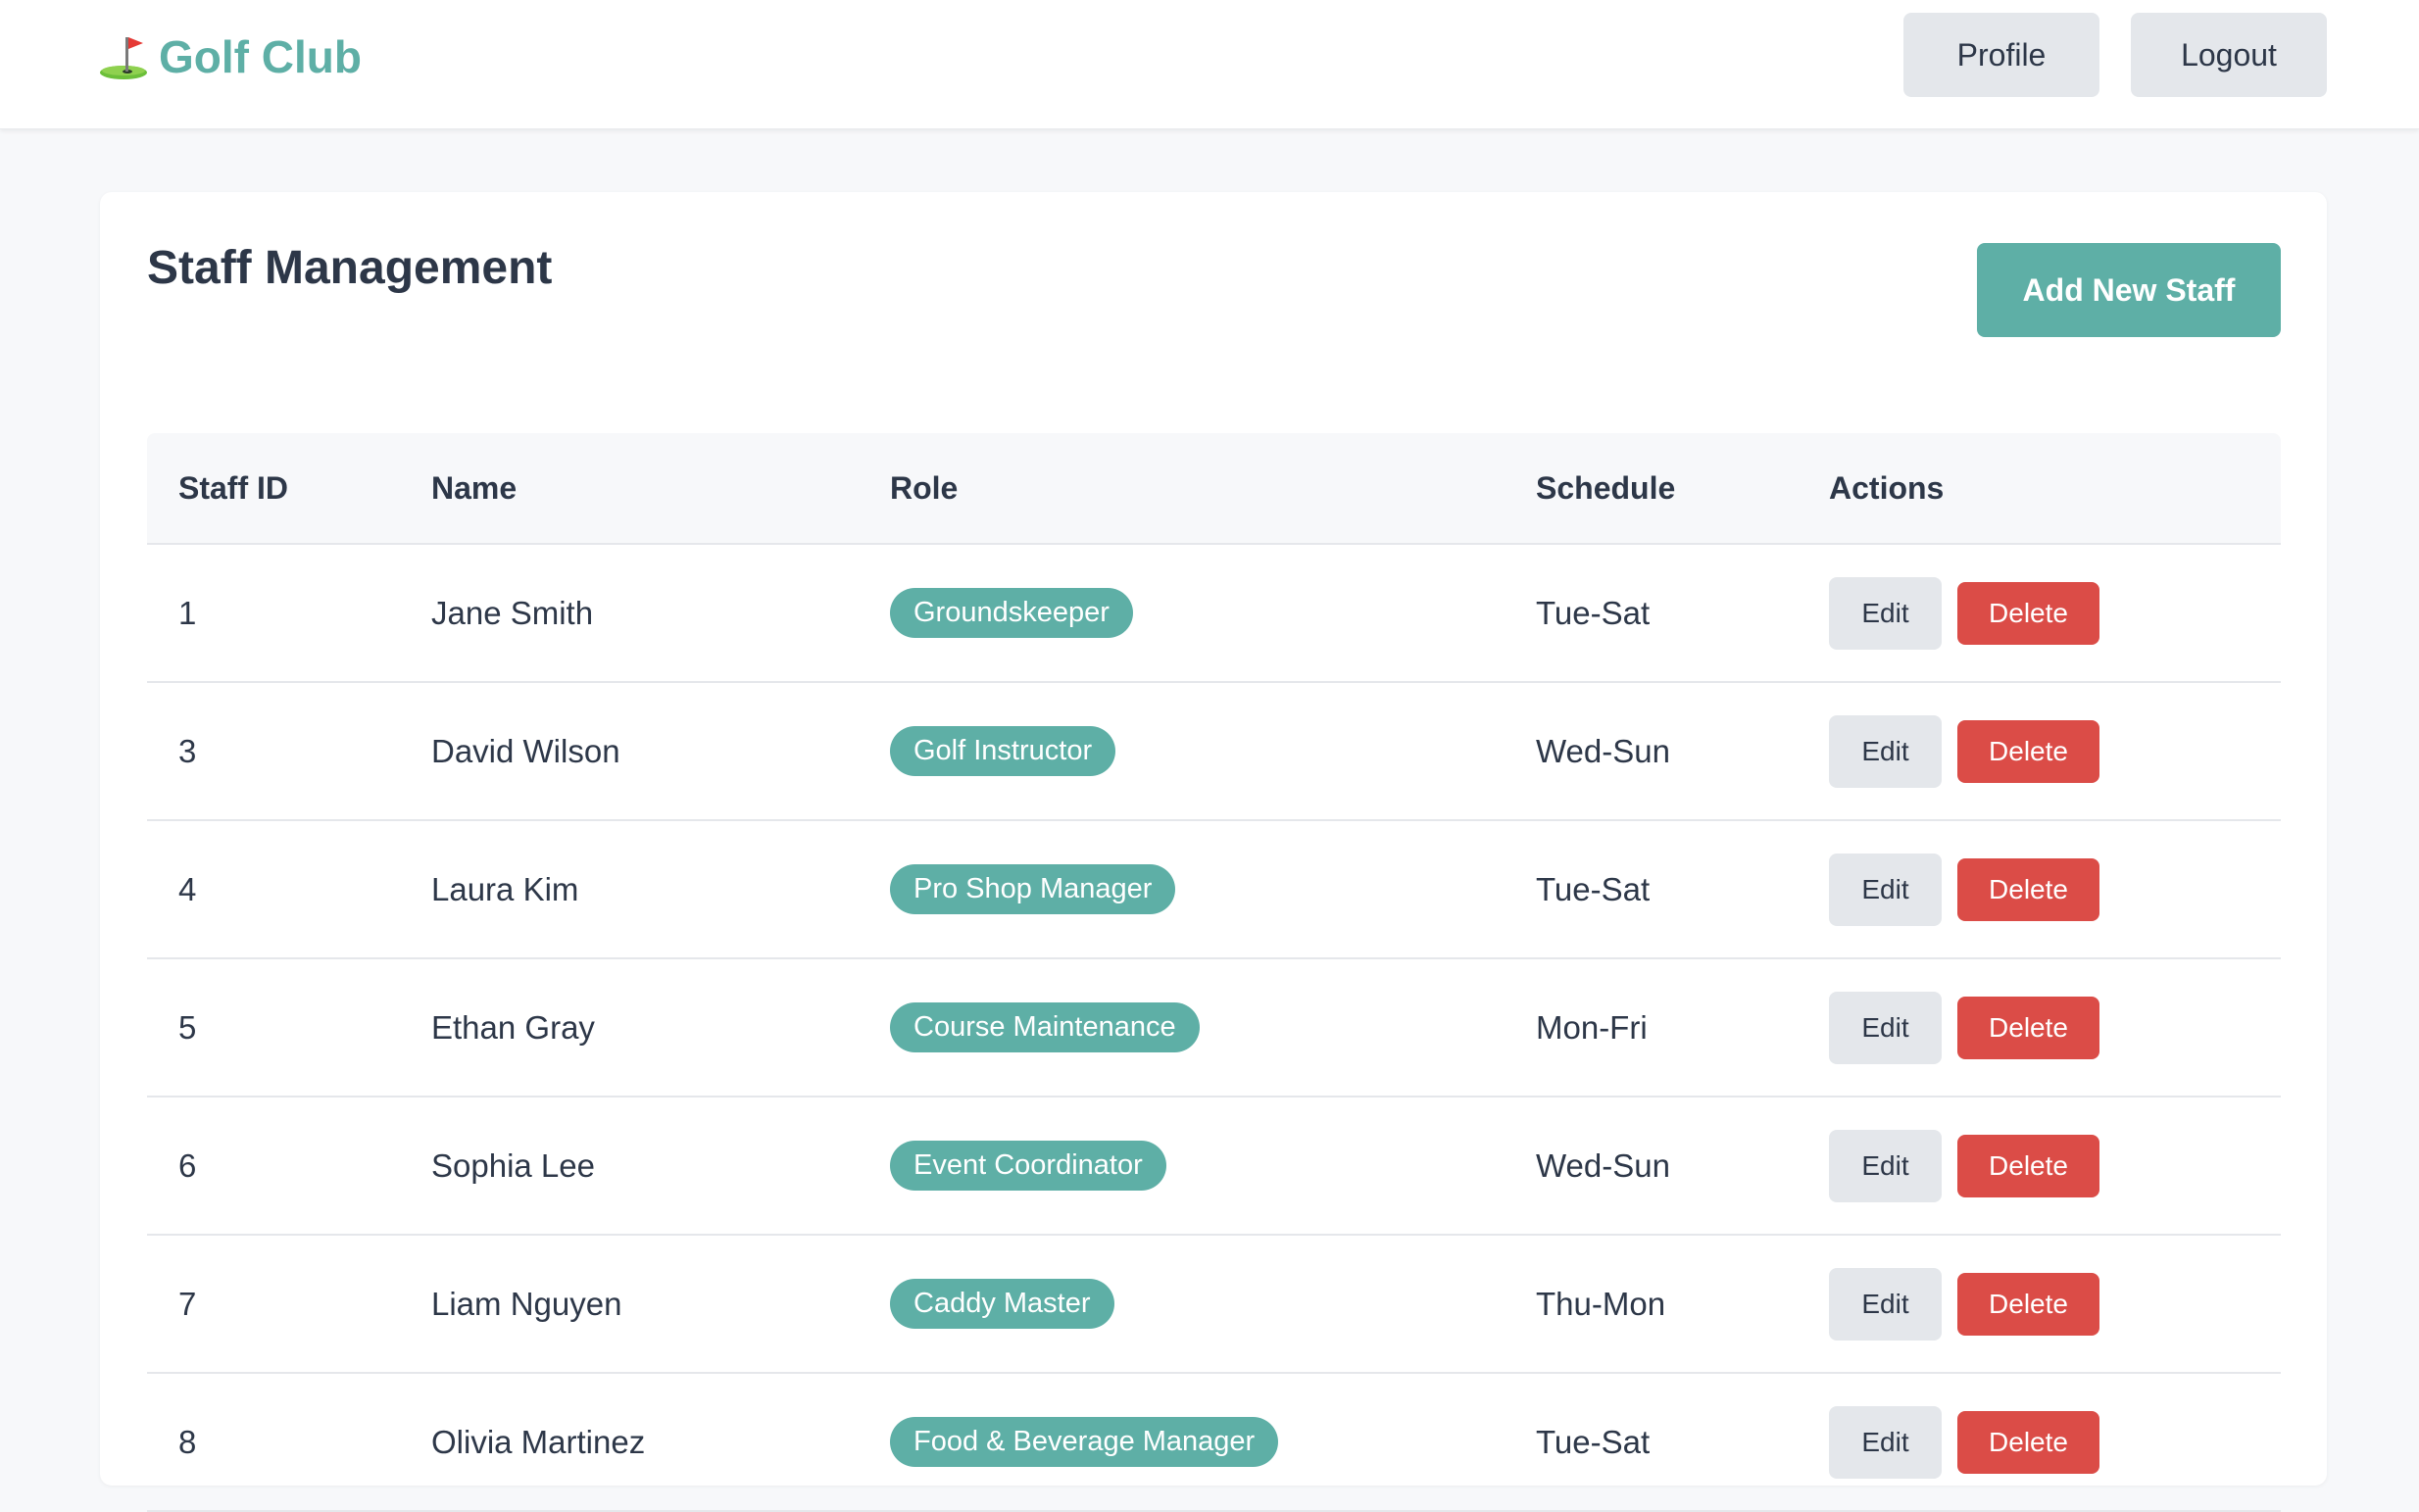 This screenshot has height=1512, width=2419. Describe the element at coordinates (1887, 487) in the screenshot. I see `column-header-actions: Actions` at that location.